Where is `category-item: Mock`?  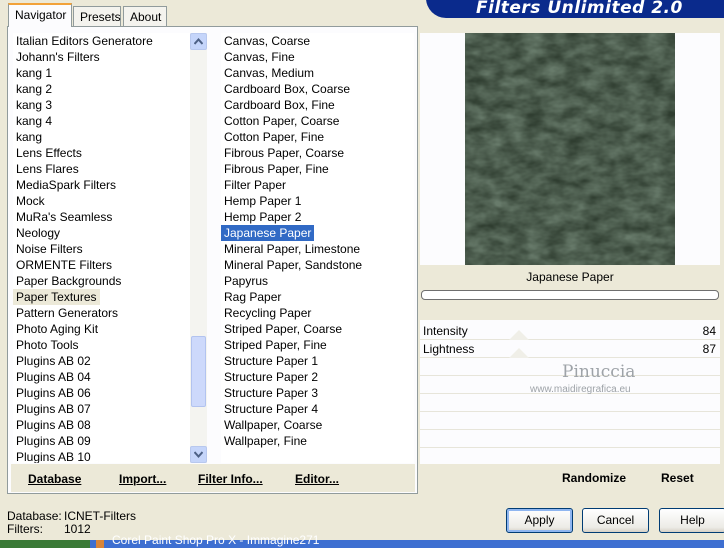 category-item: Mock is located at coordinates (30, 201).